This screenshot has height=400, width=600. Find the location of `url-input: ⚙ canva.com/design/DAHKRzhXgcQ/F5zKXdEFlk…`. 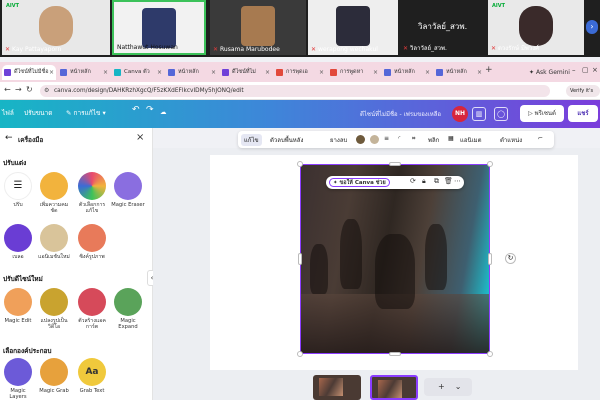

url-input: ⚙ canva.com/design/DAHKRzhXgcQ/F5zKXdEFlk… is located at coordinates (295, 91).